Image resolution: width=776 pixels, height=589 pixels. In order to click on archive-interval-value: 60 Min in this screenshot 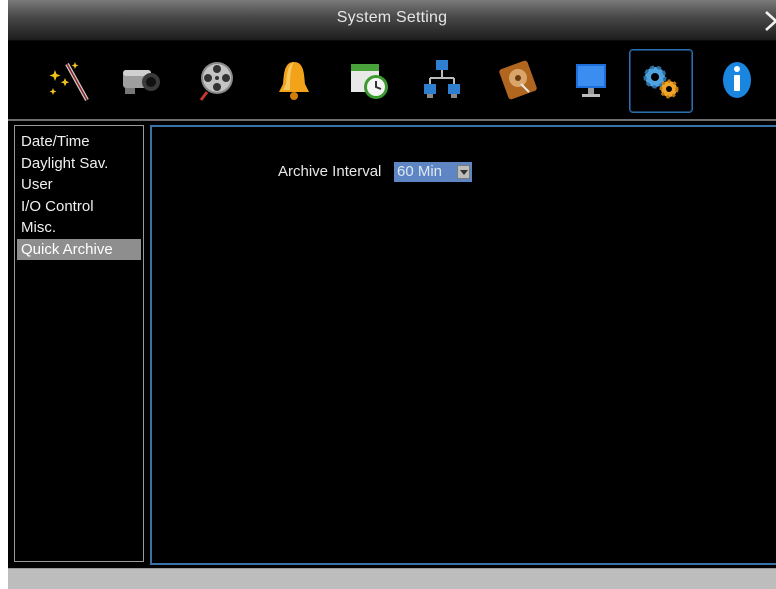, I will do `click(420, 171)`.